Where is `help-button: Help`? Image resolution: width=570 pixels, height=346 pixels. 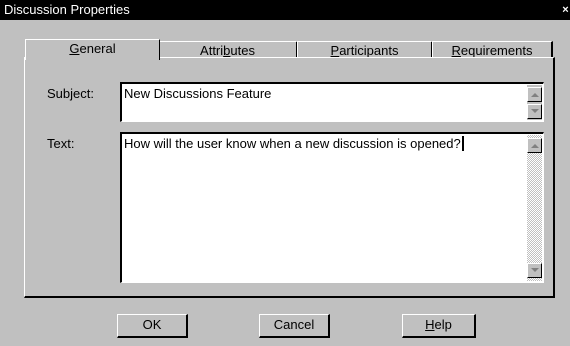 help-button: Help is located at coordinates (439, 326).